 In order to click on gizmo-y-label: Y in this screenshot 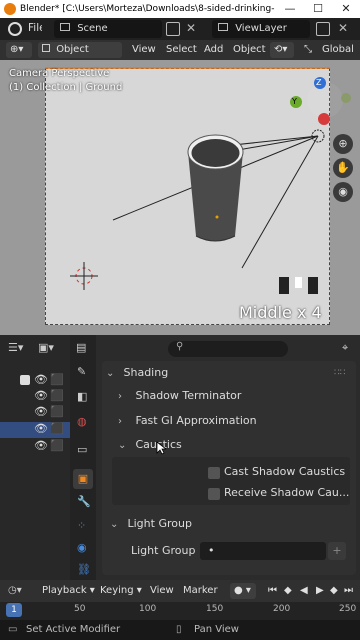, I will do `click(294, 101)`.